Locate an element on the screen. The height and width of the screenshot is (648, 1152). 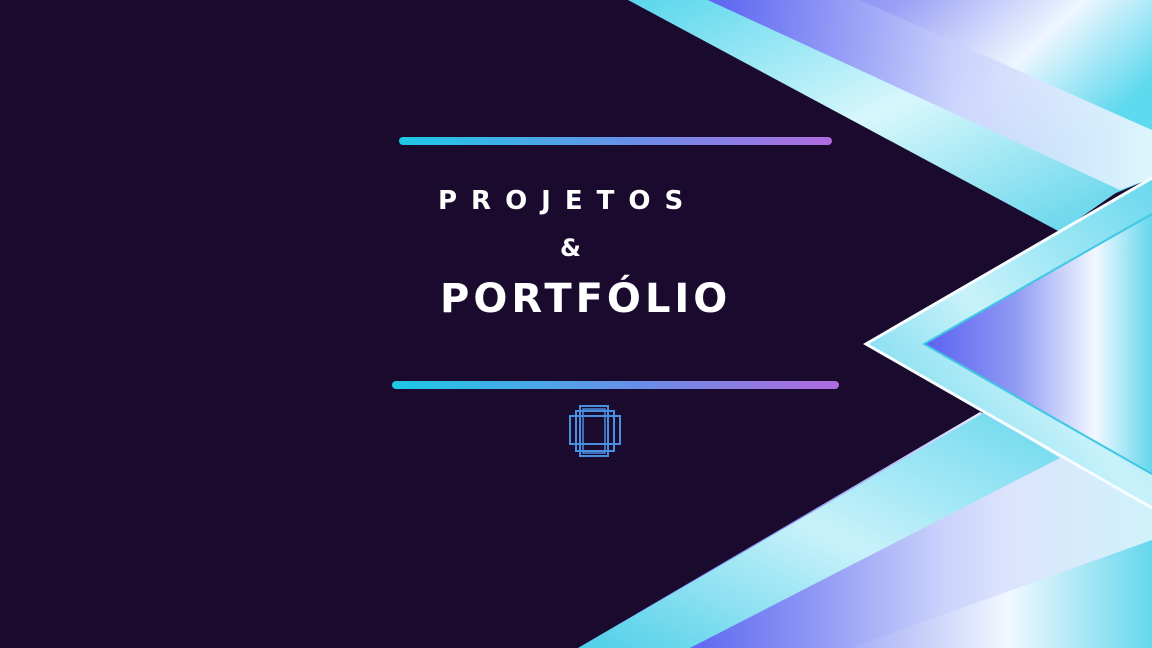
title-line-projetos: PROJETOS is located at coordinates (568, 201).